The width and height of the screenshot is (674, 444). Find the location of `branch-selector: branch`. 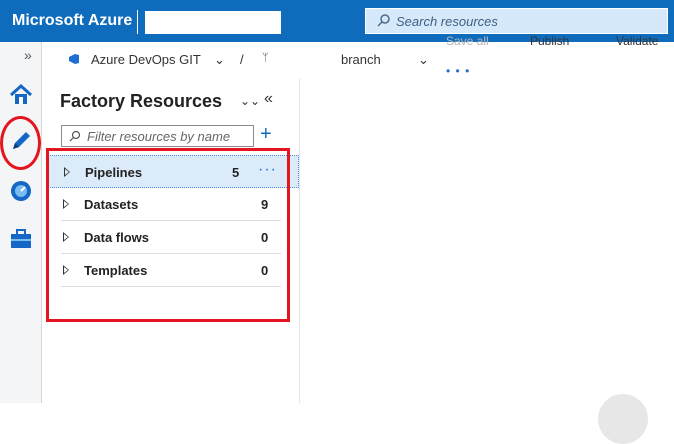

branch-selector: branch is located at coordinates (361, 59).